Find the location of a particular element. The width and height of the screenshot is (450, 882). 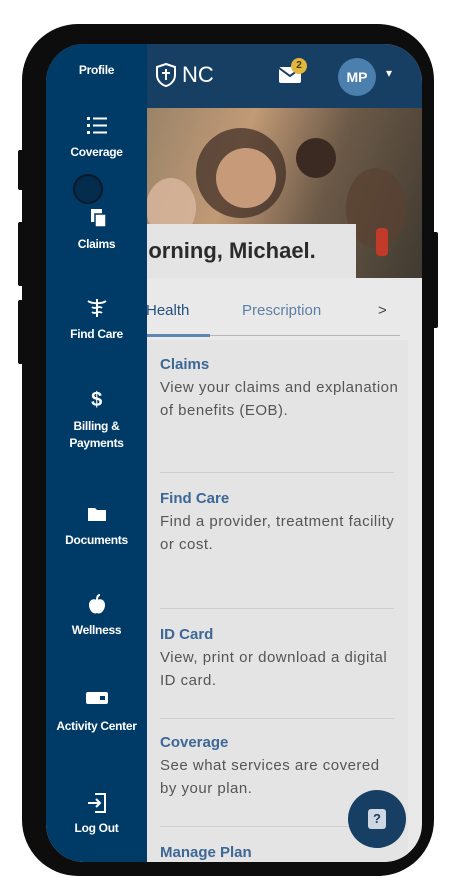

nav-label: Coverage is located at coordinates (96, 152).